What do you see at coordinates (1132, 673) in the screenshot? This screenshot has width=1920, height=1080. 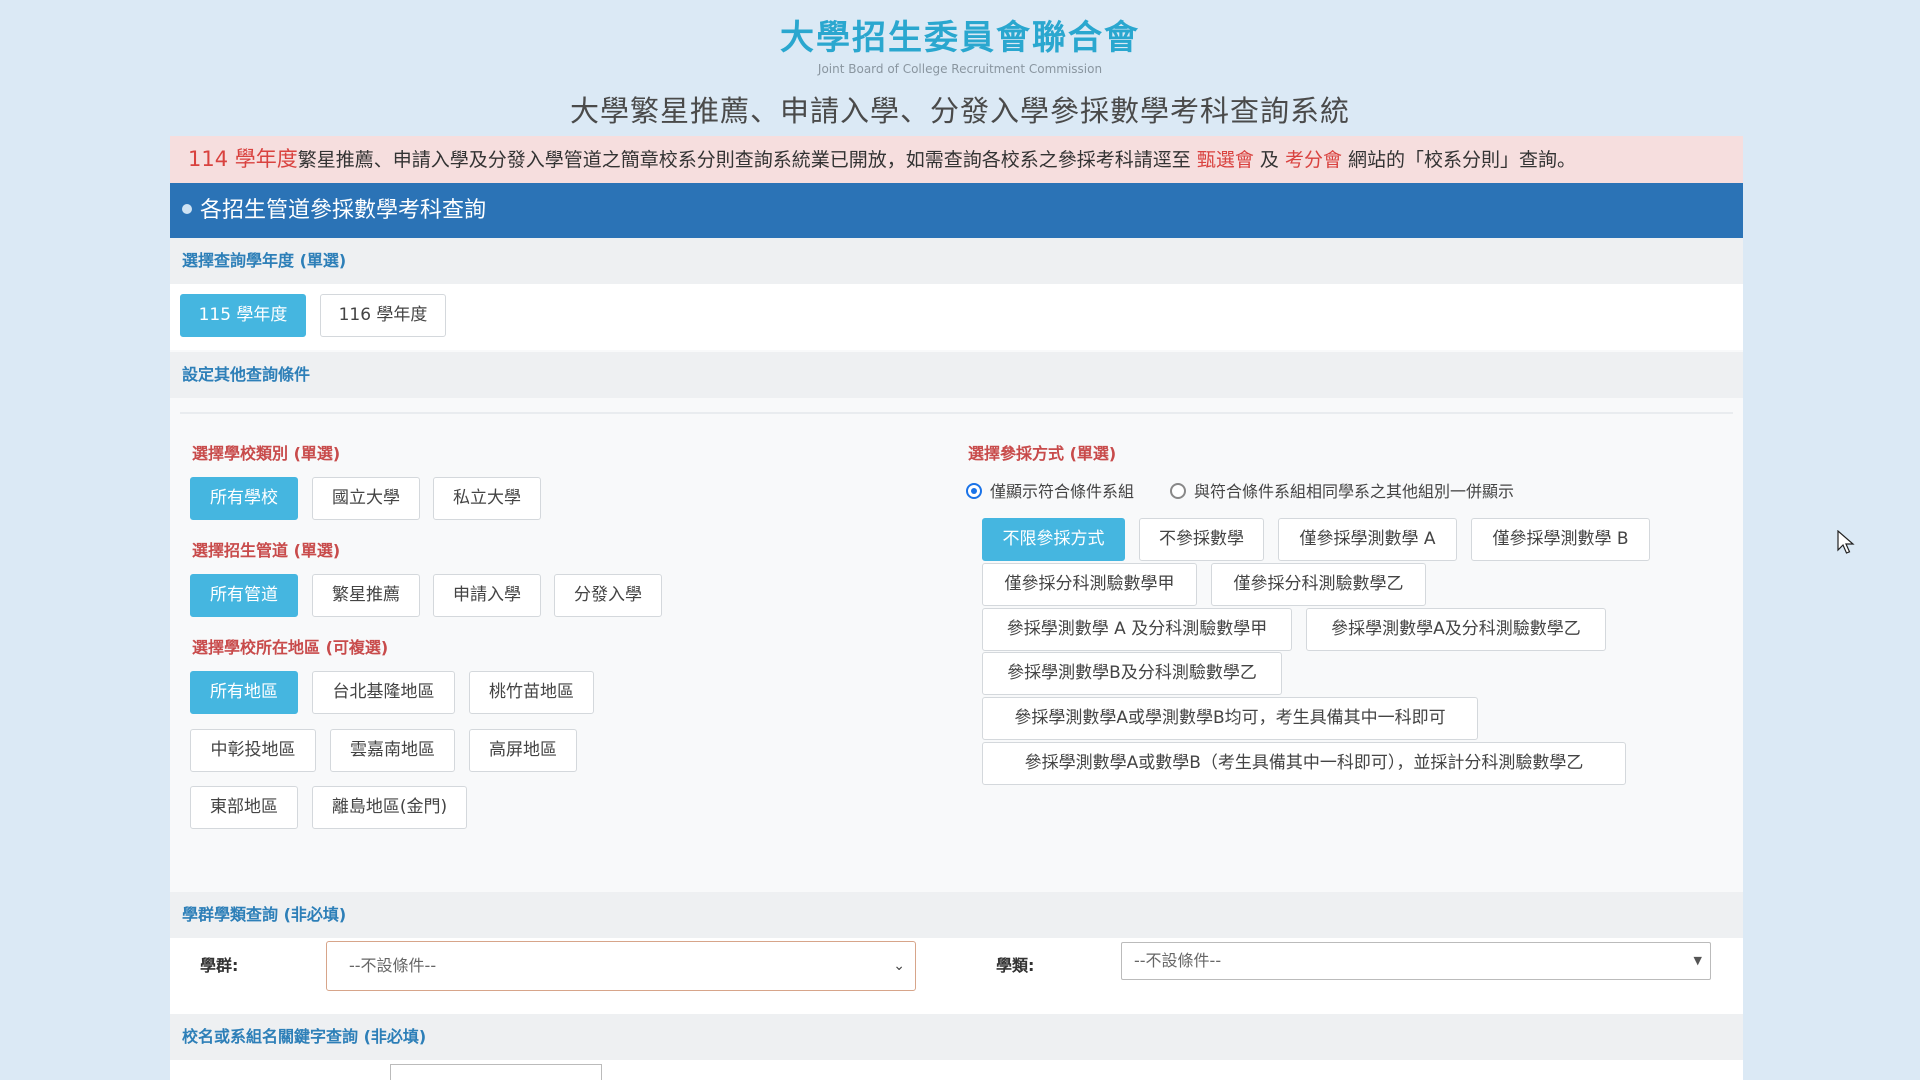 I see `adoption-gsat-b-ast-b: 參採學測數學B及分科測驗數學乙` at bounding box center [1132, 673].